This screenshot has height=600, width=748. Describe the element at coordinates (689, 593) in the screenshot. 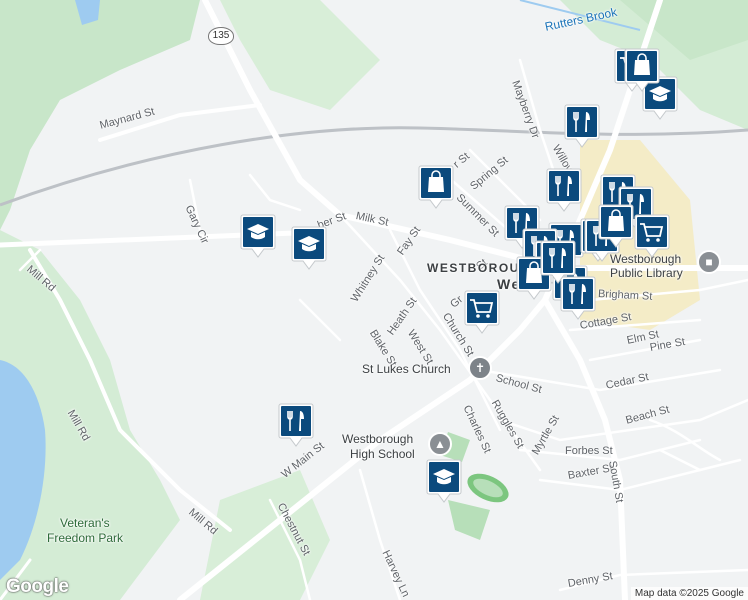

I see `map-attribution: Map data ©2025 Google` at that location.